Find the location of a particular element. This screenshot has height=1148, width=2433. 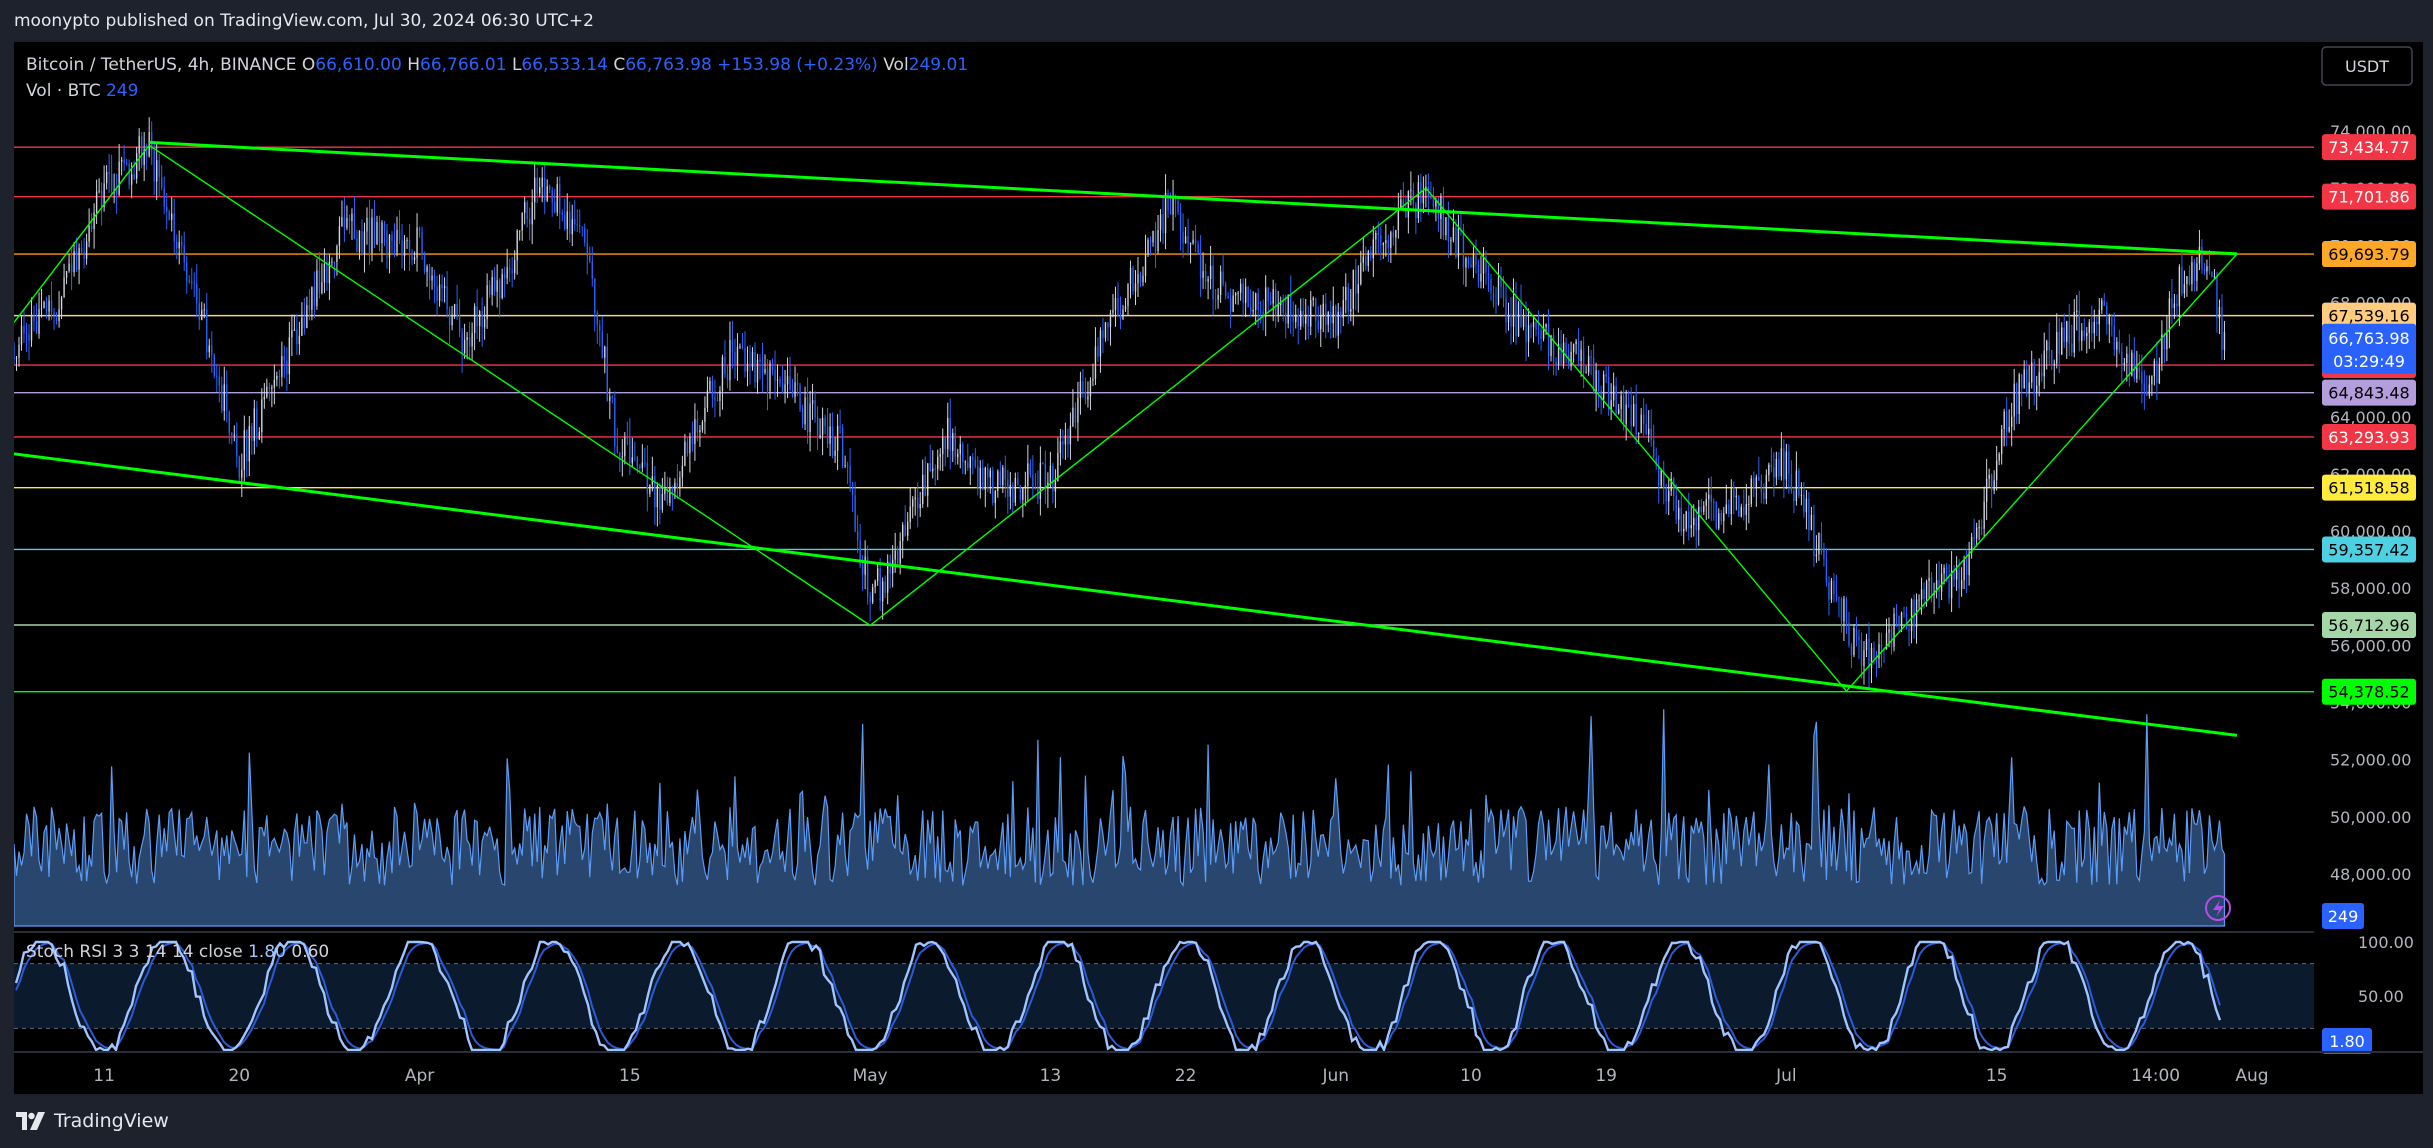

price-tick-label: 58,000.00 is located at coordinates (2370, 588).